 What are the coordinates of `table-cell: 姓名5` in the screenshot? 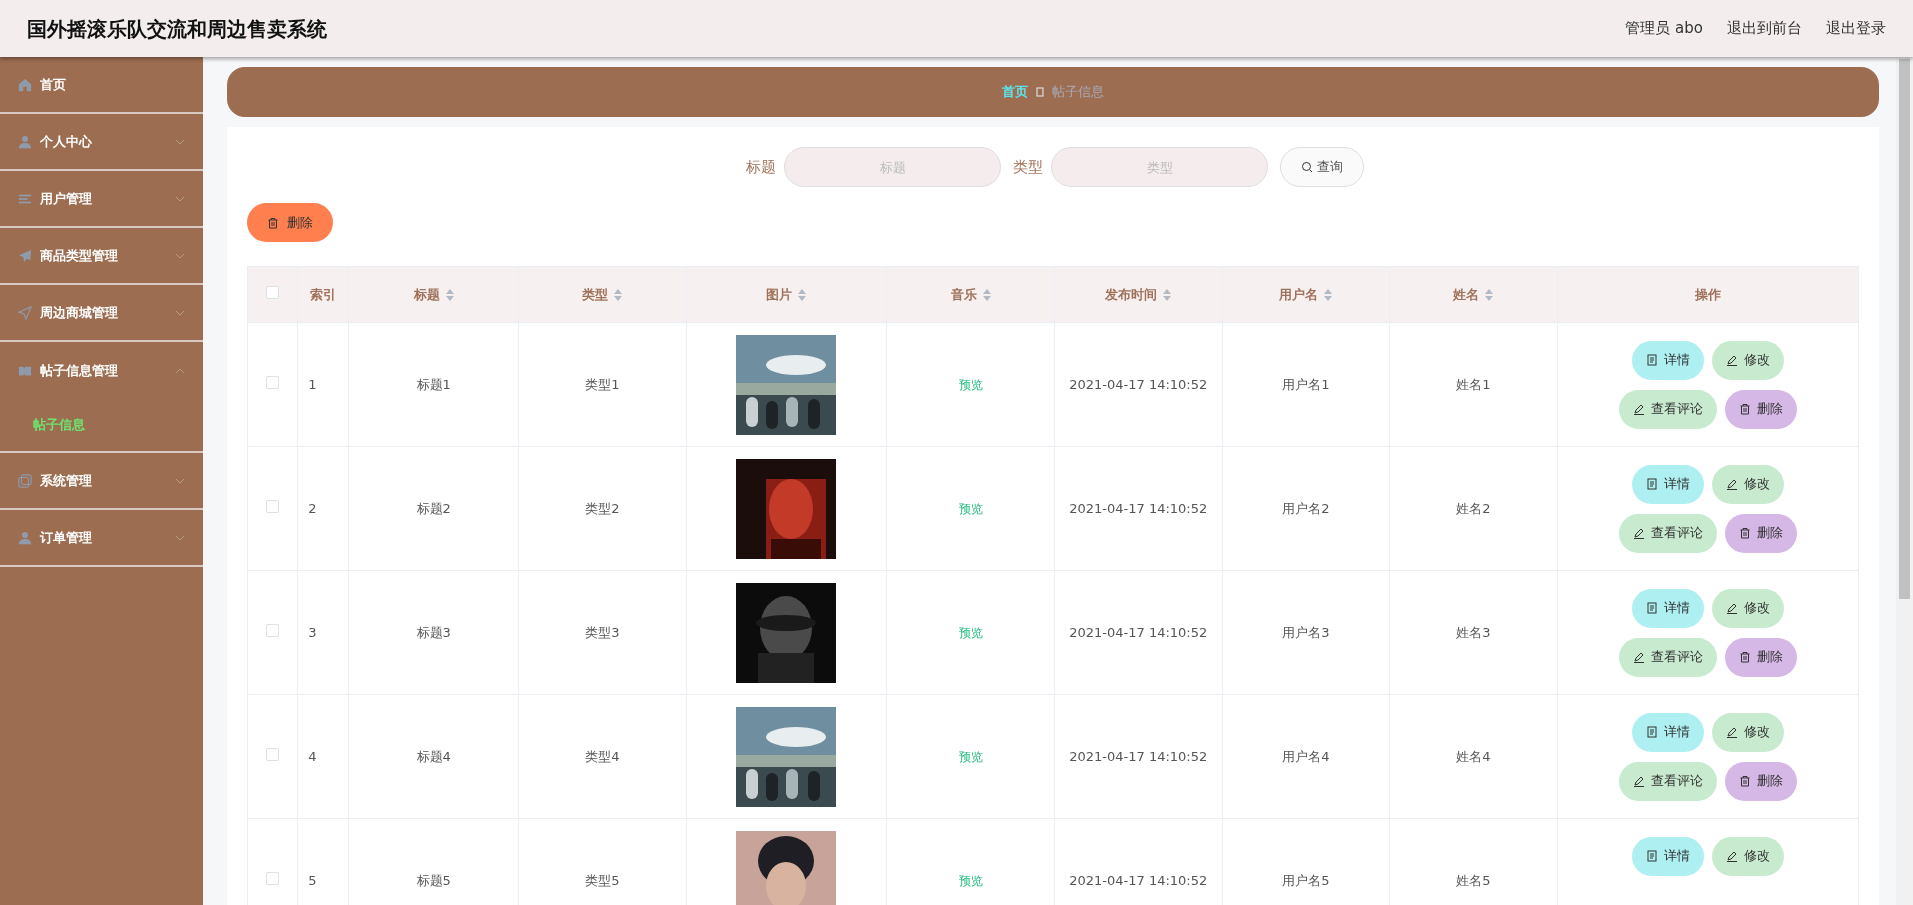 It's located at (1473, 880).